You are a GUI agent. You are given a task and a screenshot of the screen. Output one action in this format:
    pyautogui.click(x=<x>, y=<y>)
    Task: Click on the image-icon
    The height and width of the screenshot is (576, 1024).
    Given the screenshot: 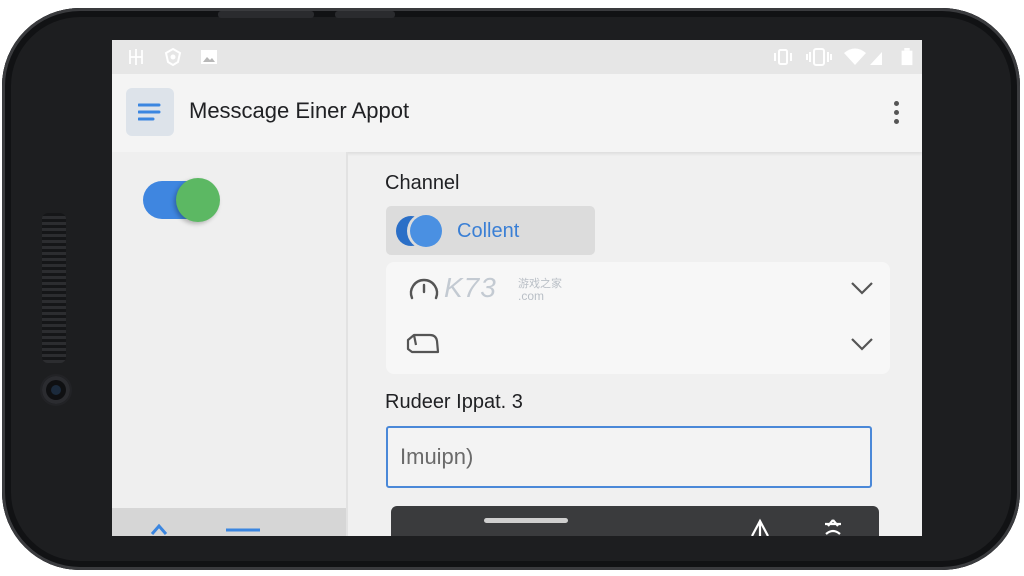 What is the action you would take?
    pyautogui.click(x=209, y=57)
    